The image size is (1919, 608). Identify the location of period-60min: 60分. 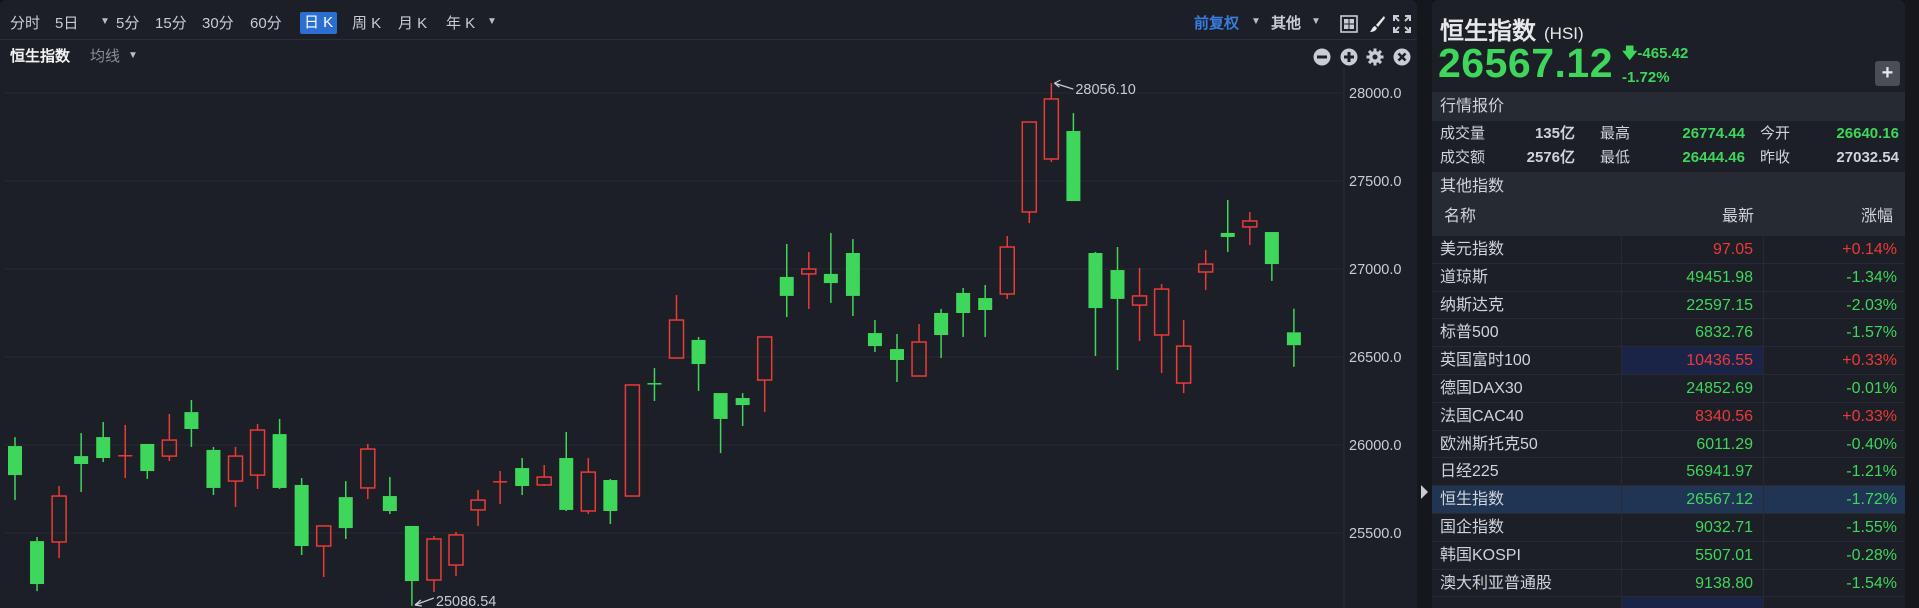
(266, 24).